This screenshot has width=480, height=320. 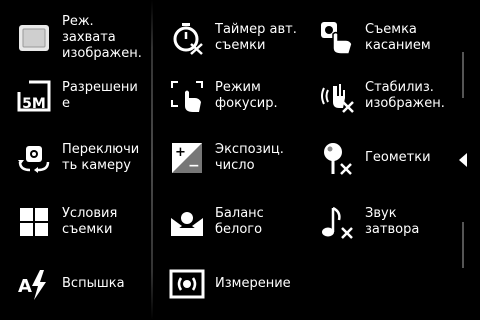 I want to click on menu-item-label: Звук затвора, so click(x=392, y=221).